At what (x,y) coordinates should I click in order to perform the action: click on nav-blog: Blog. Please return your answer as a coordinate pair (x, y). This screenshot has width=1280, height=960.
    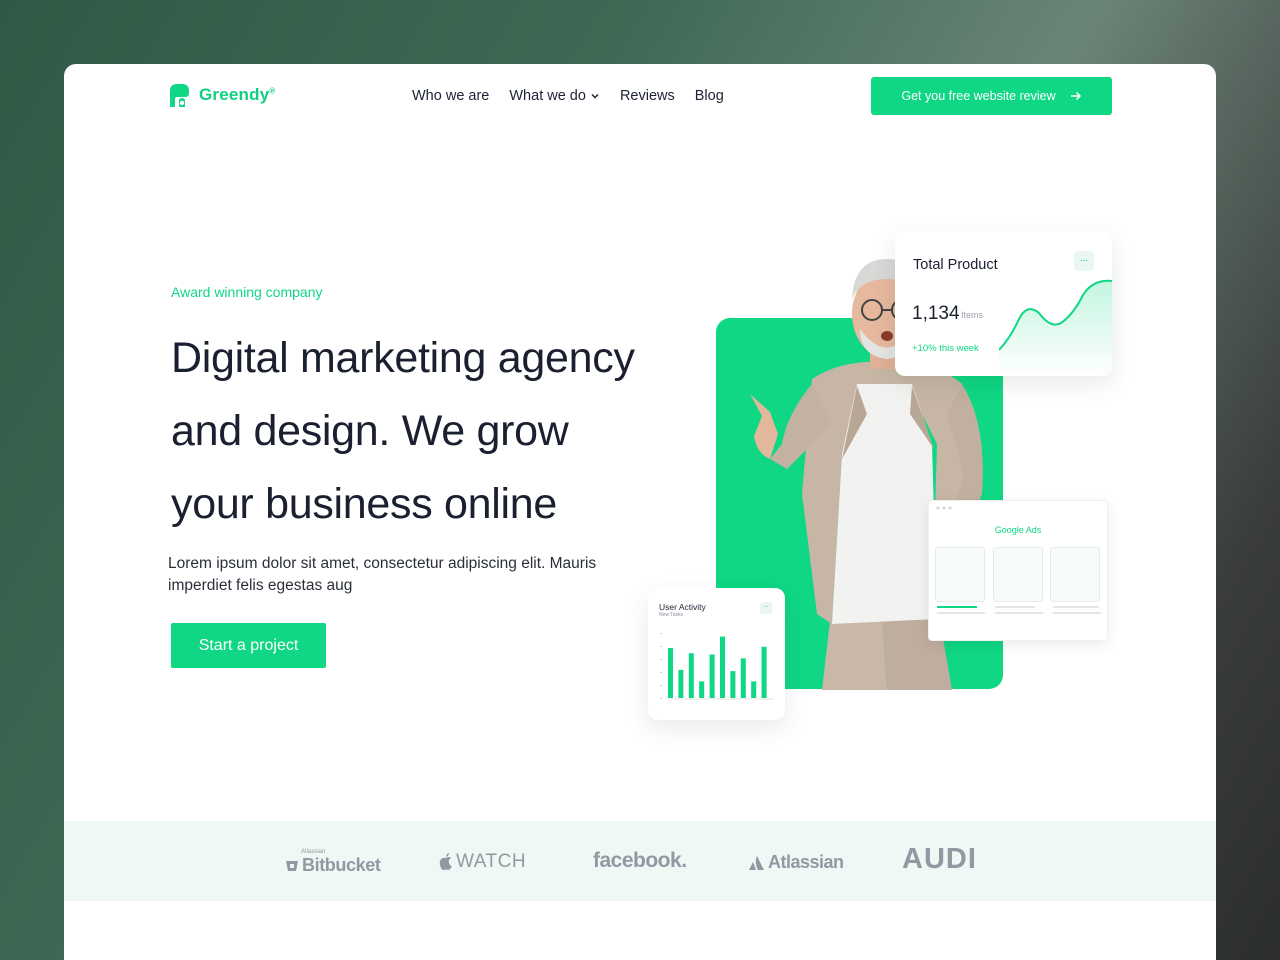
    Looking at the image, I should click on (709, 96).